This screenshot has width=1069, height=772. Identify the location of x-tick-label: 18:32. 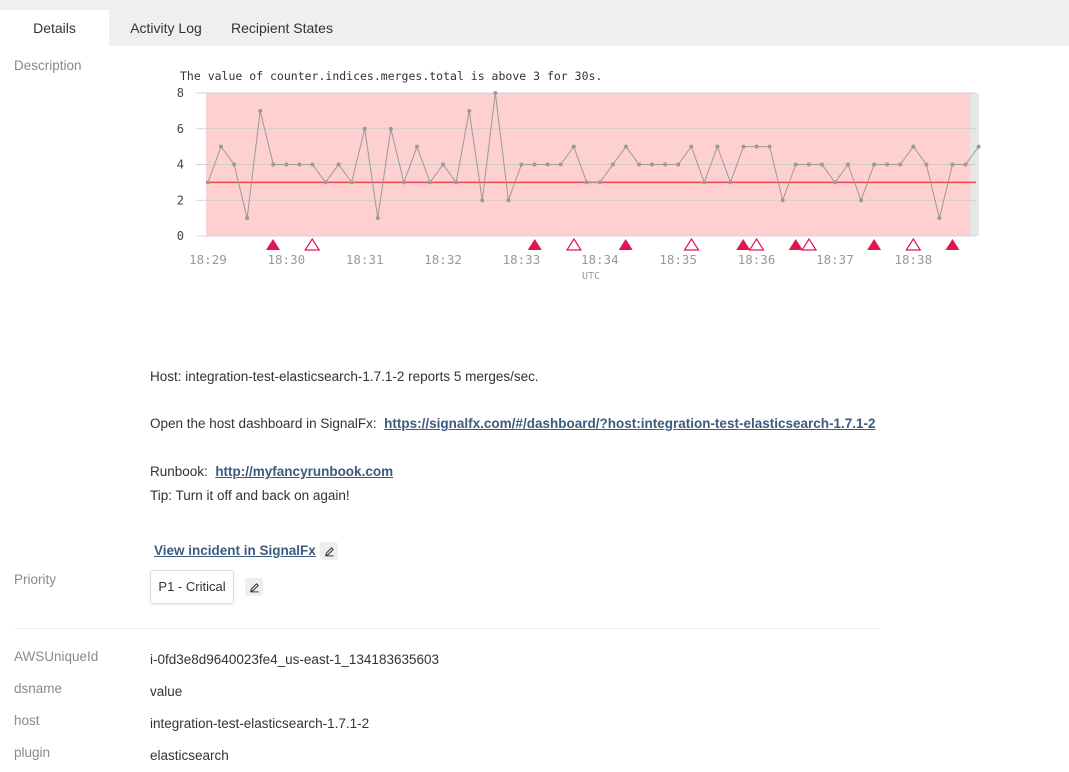
(443, 259).